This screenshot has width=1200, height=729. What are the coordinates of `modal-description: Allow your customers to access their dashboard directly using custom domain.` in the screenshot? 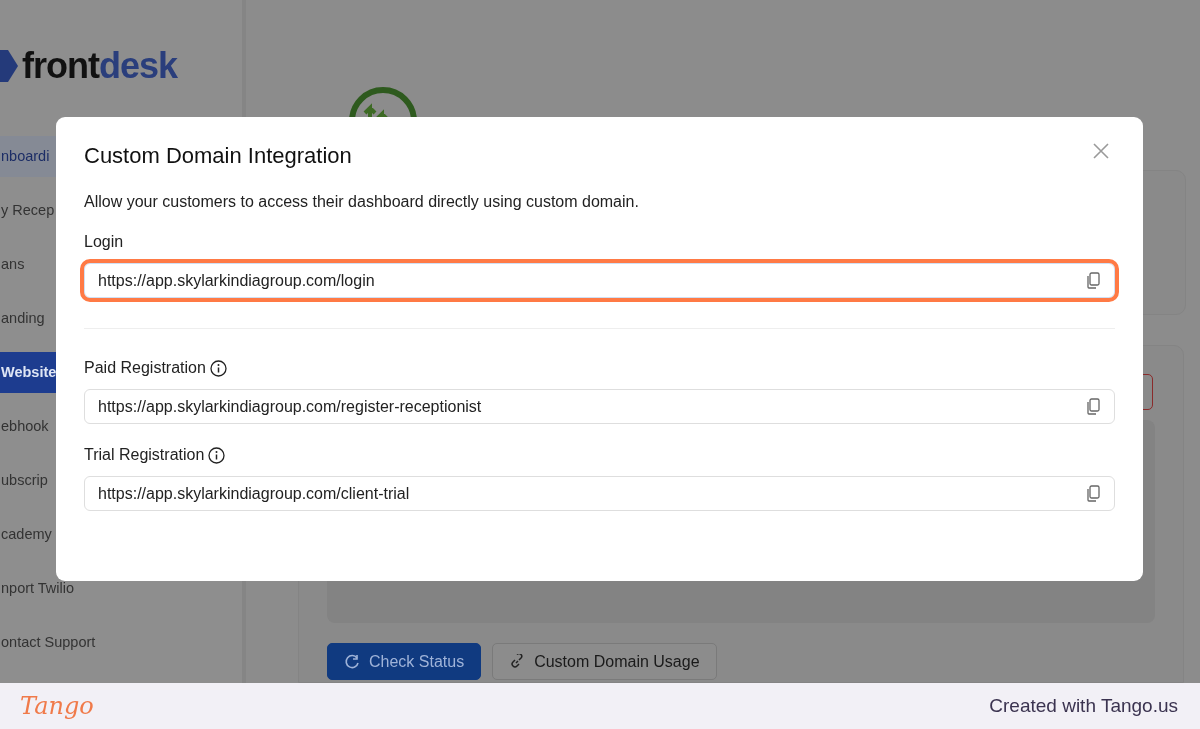 It's located at (362, 202).